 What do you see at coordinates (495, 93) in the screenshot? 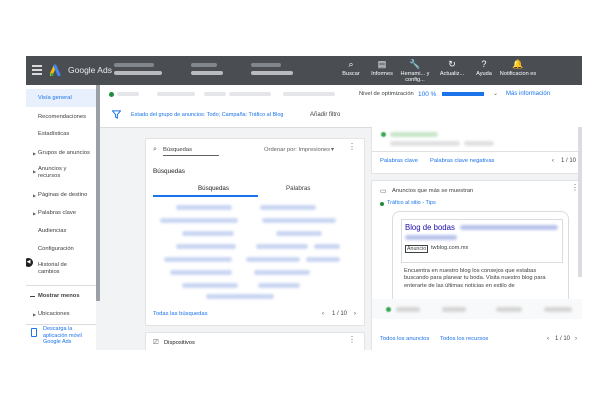
I see `chevron-down-icon: ⌄` at bounding box center [495, 93].